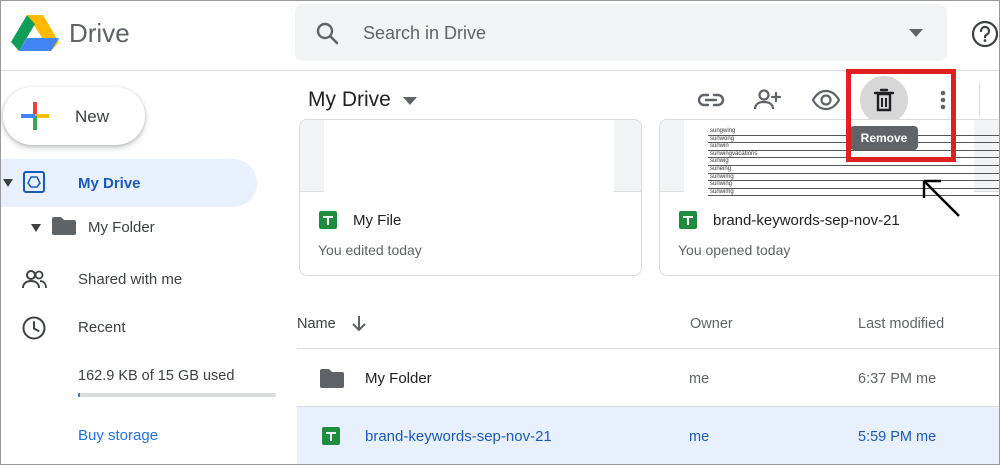  I want to click on plus-icon, so click(35, 116).